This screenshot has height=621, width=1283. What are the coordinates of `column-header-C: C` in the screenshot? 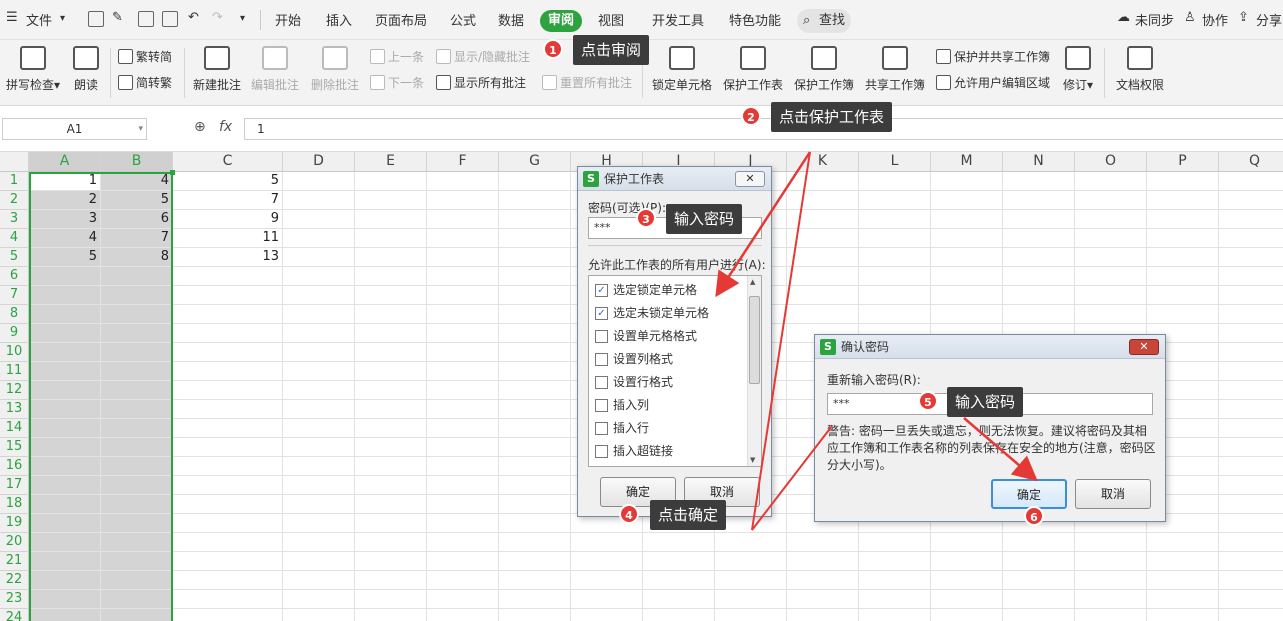 It's located at (228, 162).